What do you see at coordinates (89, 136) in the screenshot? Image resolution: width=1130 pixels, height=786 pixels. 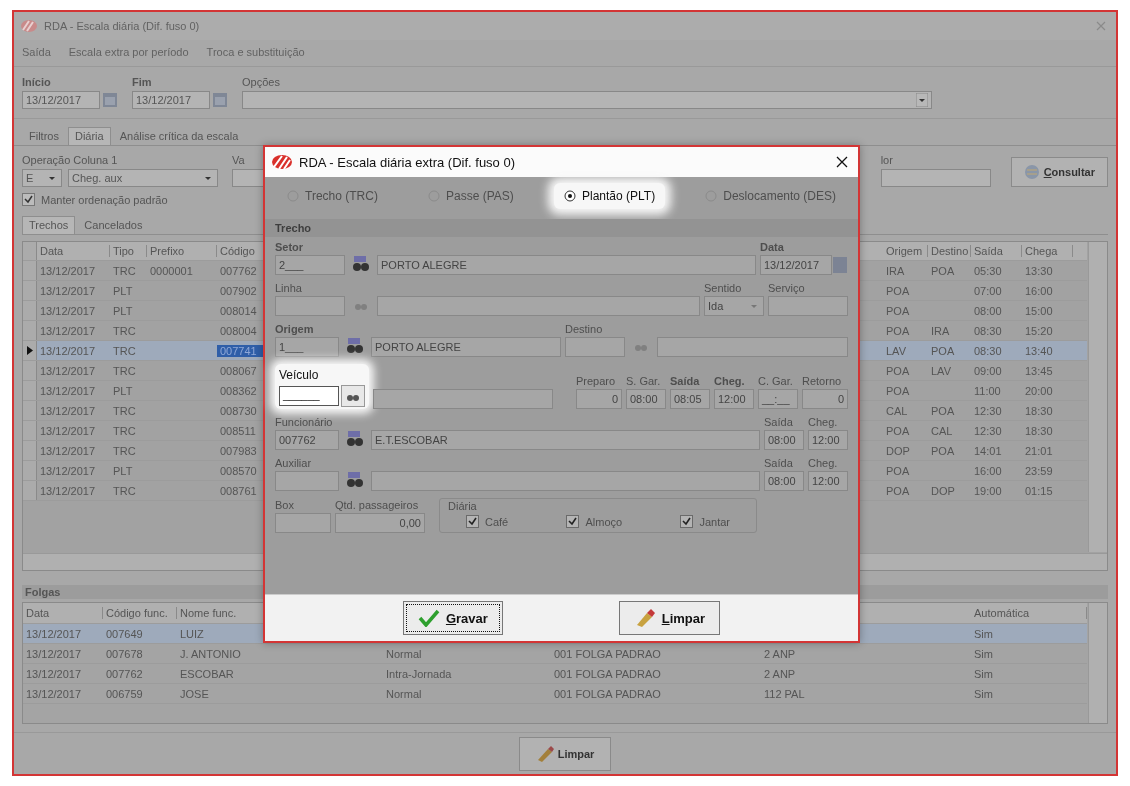 I see `tab: Diária` at bounding box center [89, 136].